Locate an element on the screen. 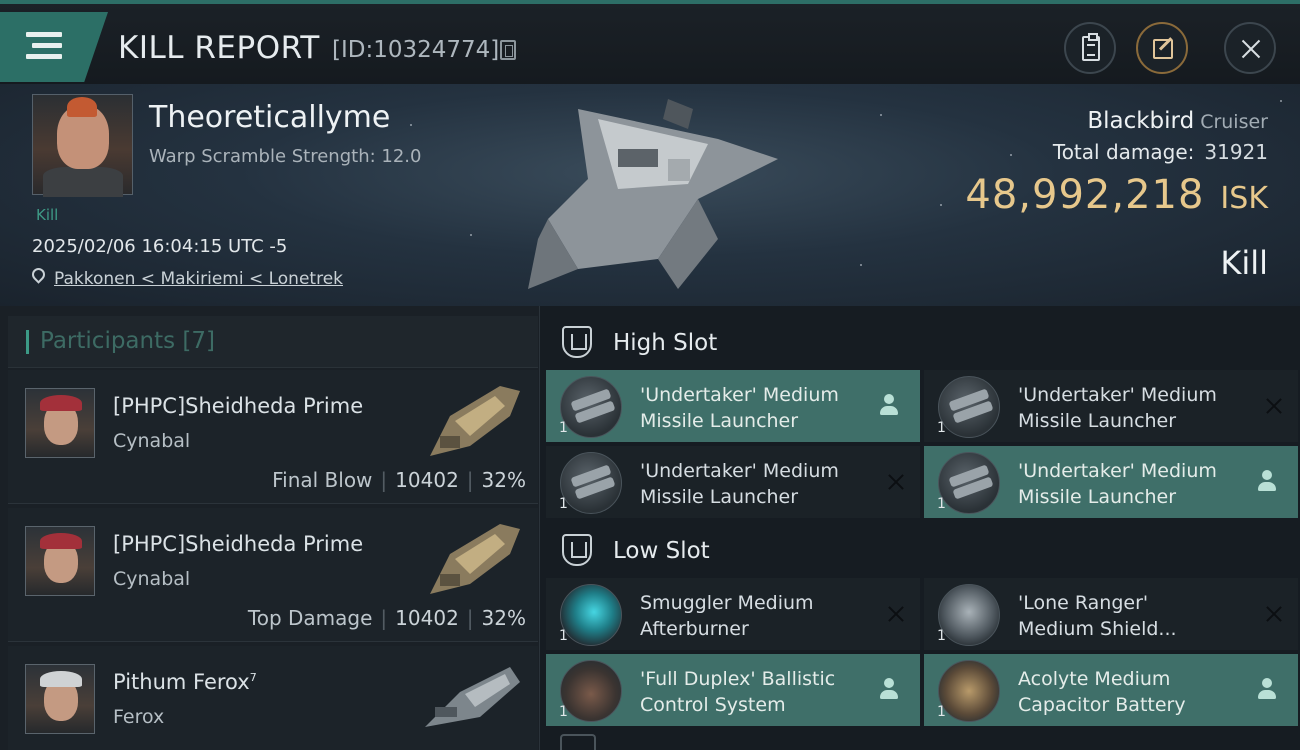 The width and height of the screenshot is (1300, 750). high-slot-icon is located at coordinates (577, 342).